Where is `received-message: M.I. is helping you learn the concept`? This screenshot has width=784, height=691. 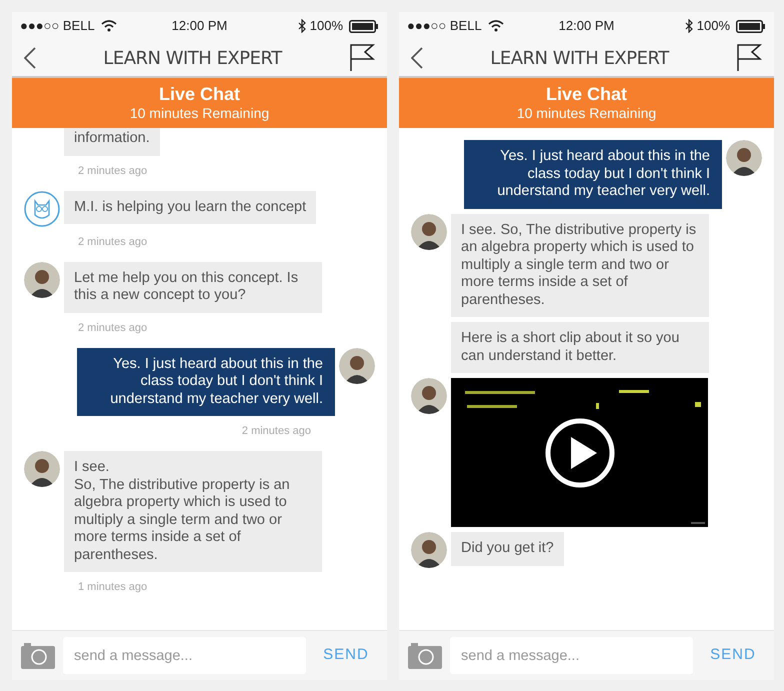 received-message: M.I. is helping you learn the concept is located at coordinates (190, 207).